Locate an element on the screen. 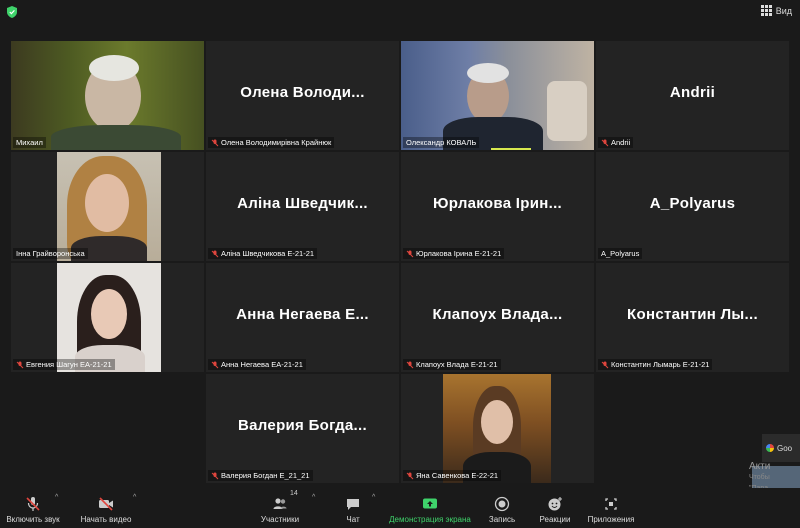 Image resolution: width=800 pixels, height=528 pixels. participant-display-name: A_Polyarus is located at coordinates (692, 203).